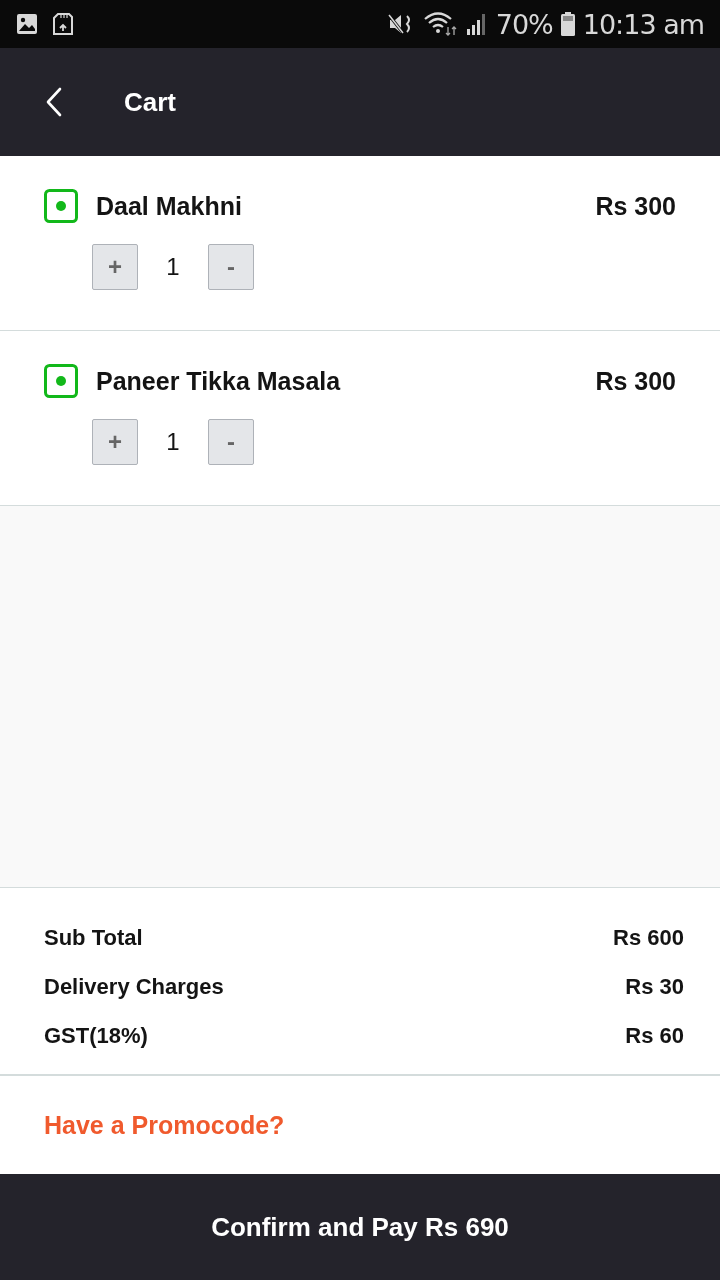 This screenshot has height=1280, width=720. Describe the element at coordinates (63, 24) in the screenshot. I see `screenshot-icon` at that location.